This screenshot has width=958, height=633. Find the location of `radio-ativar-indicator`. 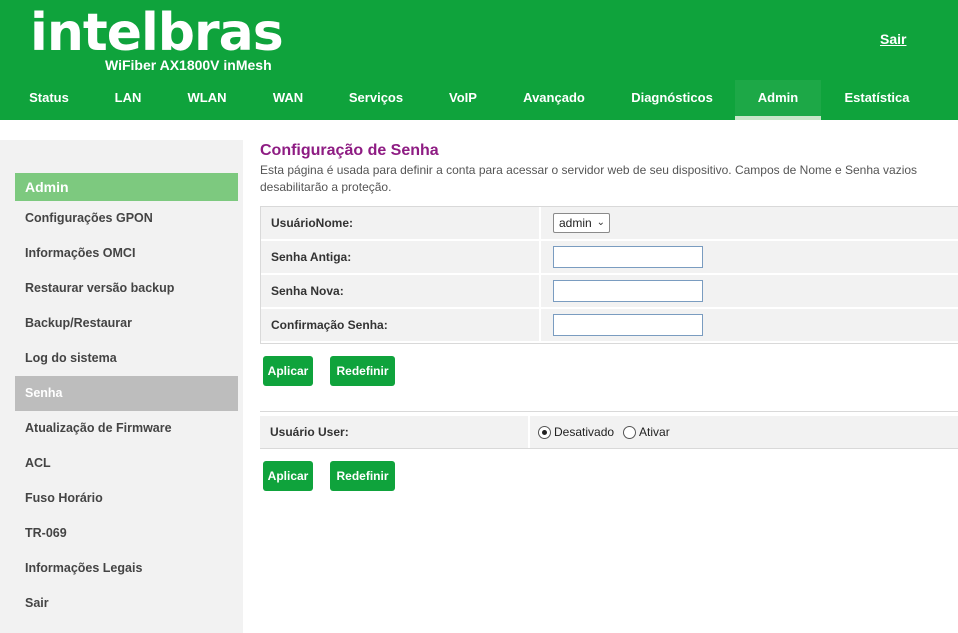

radio-ativar-indicator is located at coordinates (630, 432).